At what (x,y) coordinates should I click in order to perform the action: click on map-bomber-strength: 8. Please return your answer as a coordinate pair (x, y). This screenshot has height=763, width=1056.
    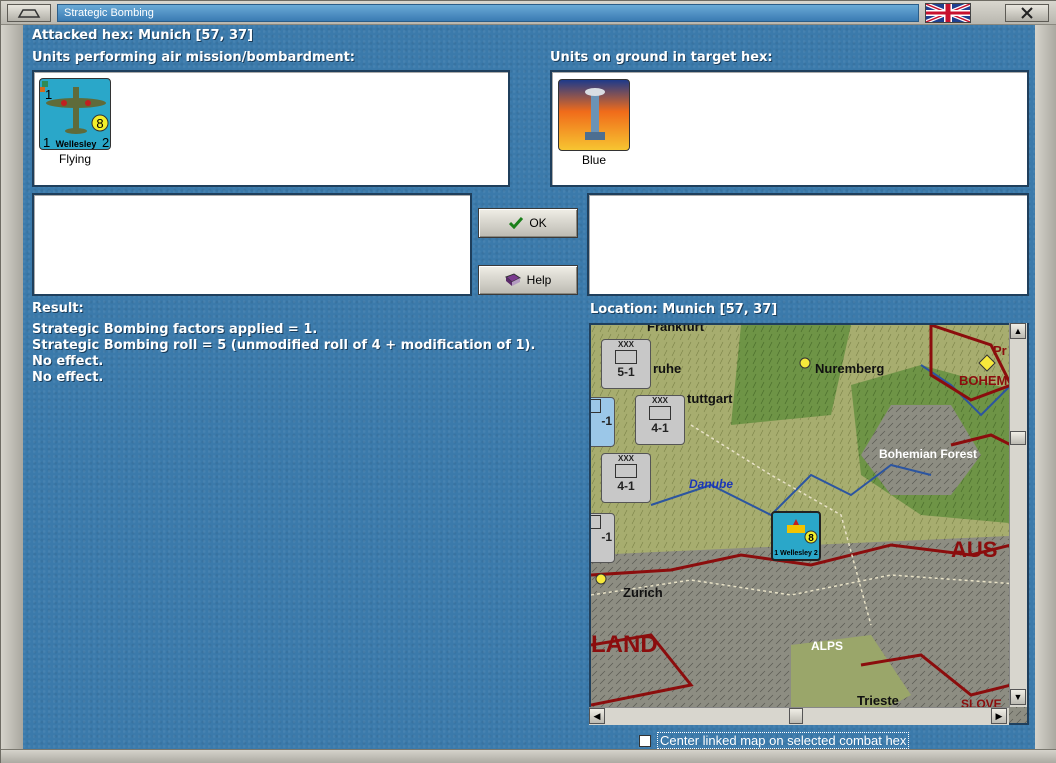
    Looking at the image, I should click on (811, 538).